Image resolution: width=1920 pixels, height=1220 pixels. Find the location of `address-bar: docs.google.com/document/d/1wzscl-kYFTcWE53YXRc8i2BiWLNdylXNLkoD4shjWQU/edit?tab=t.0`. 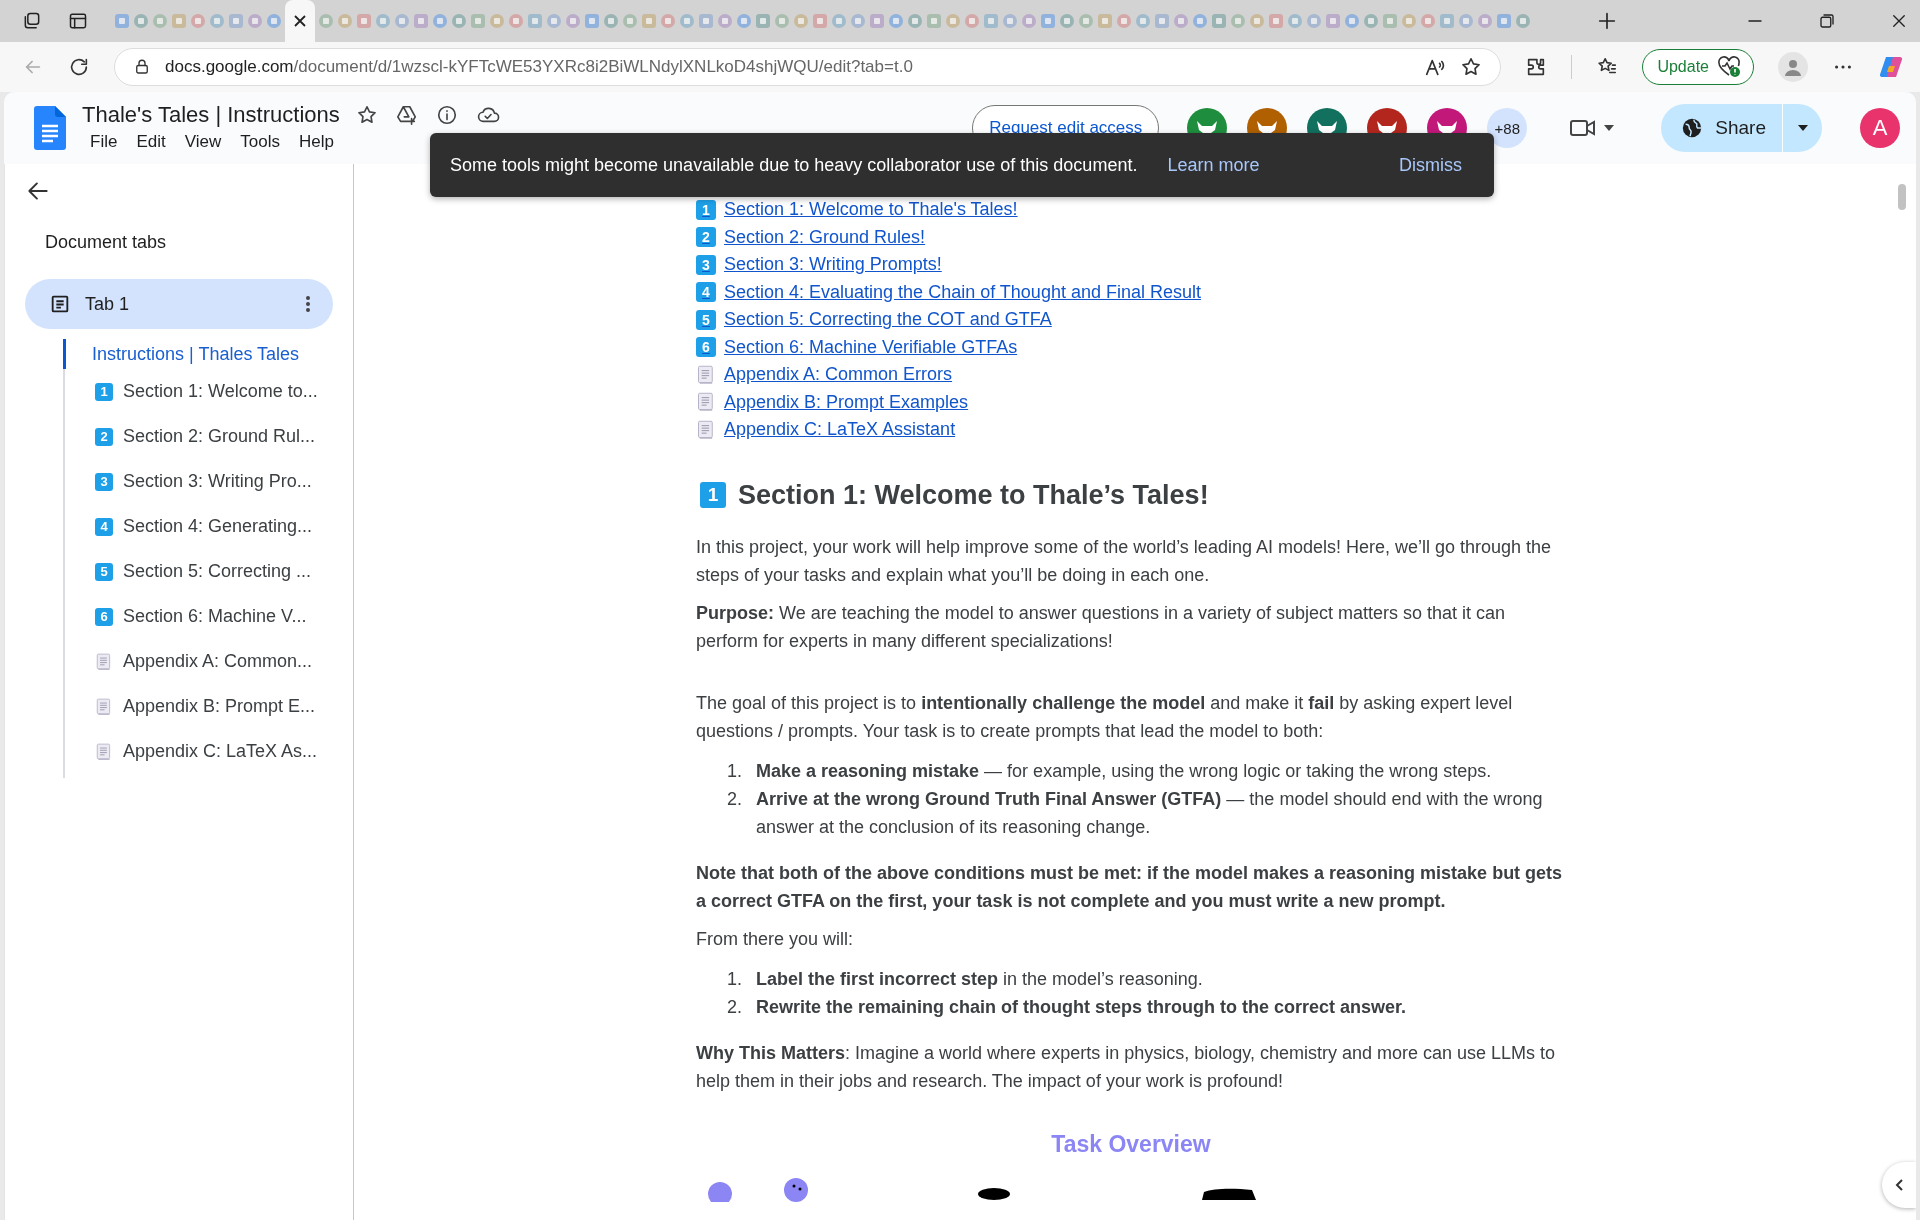

address-bar: docs.google.com/document/d/1wzscl-kYFTcWE53YXRc8i2BiWLNdylXNLkoD4shjWQU/edit?tab=t.0 is located at coordinates (808, 67).